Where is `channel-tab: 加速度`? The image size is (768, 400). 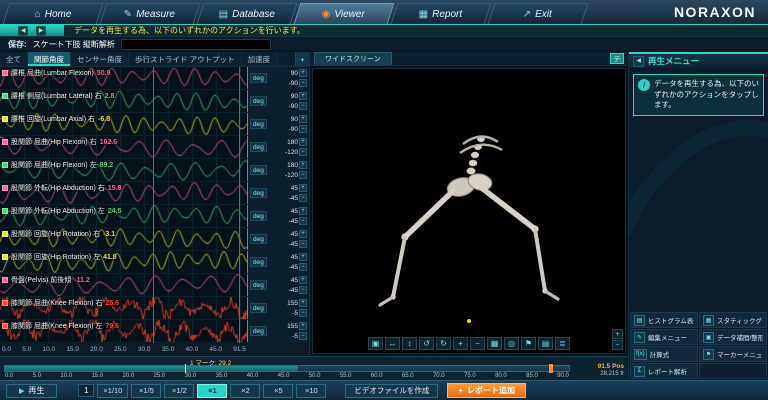
channel-tab: 加速度 is located at coordinates (260, 59).